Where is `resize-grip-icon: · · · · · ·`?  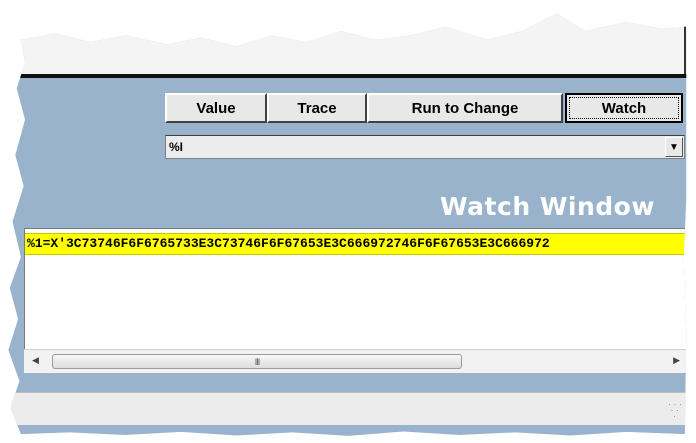 resize-grip-icon: · · · · · · is located at coordinates (675, 410).